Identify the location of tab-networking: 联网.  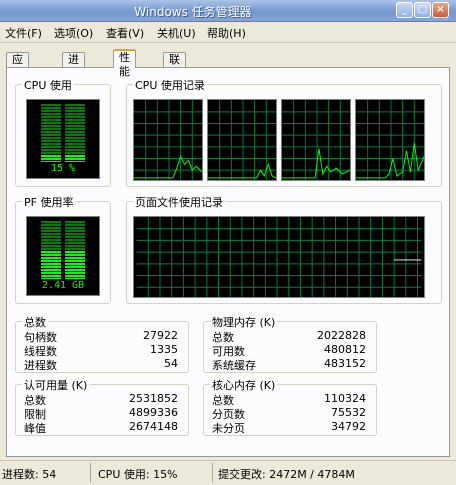
(174, 66).